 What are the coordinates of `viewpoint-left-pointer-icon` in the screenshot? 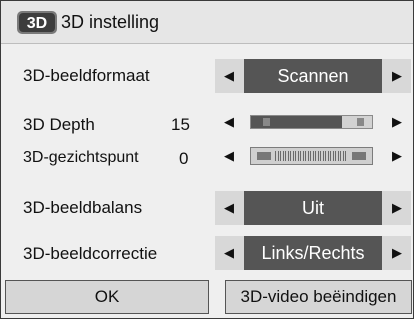 It's located at (264, 156).